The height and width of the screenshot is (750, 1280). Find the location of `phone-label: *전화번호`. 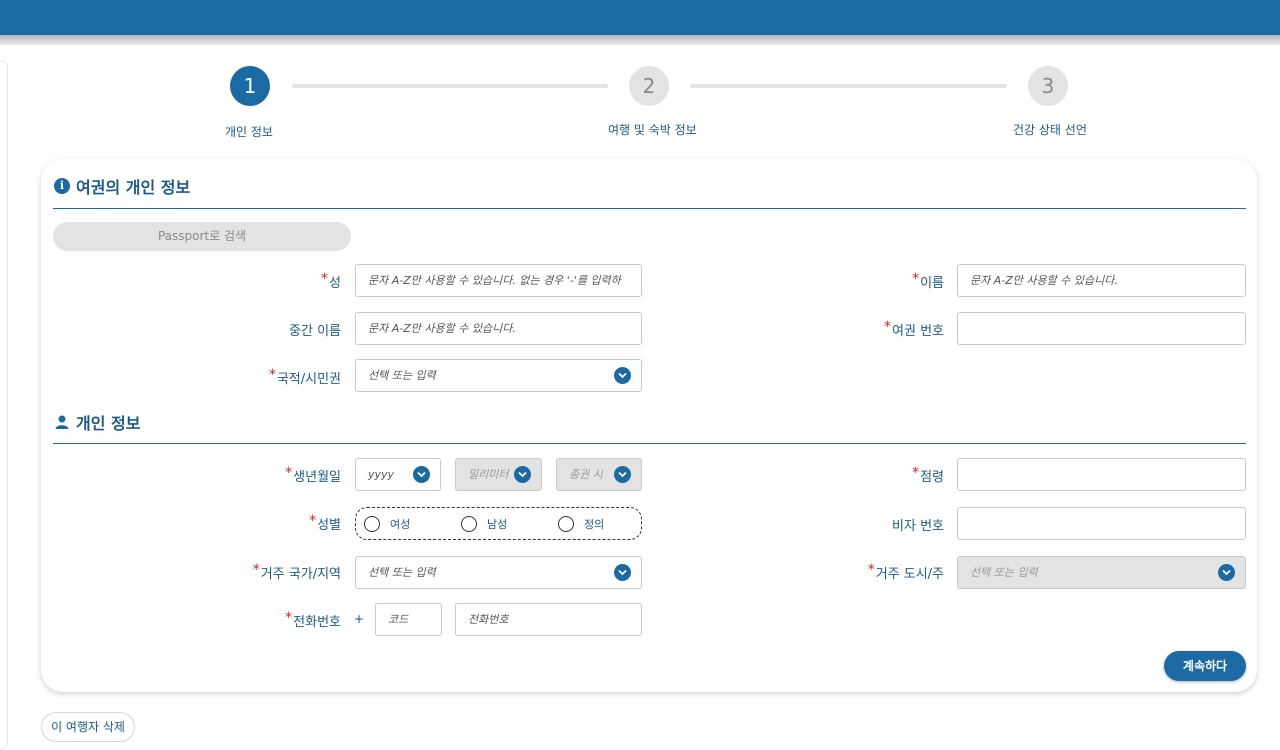

phone-label: *전화번호 is located at coordinates (313, 620).